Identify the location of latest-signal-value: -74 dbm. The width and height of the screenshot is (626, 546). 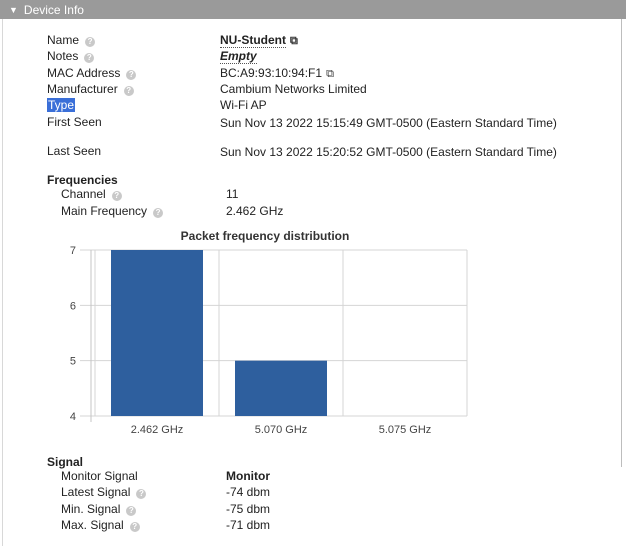
(248, 492).